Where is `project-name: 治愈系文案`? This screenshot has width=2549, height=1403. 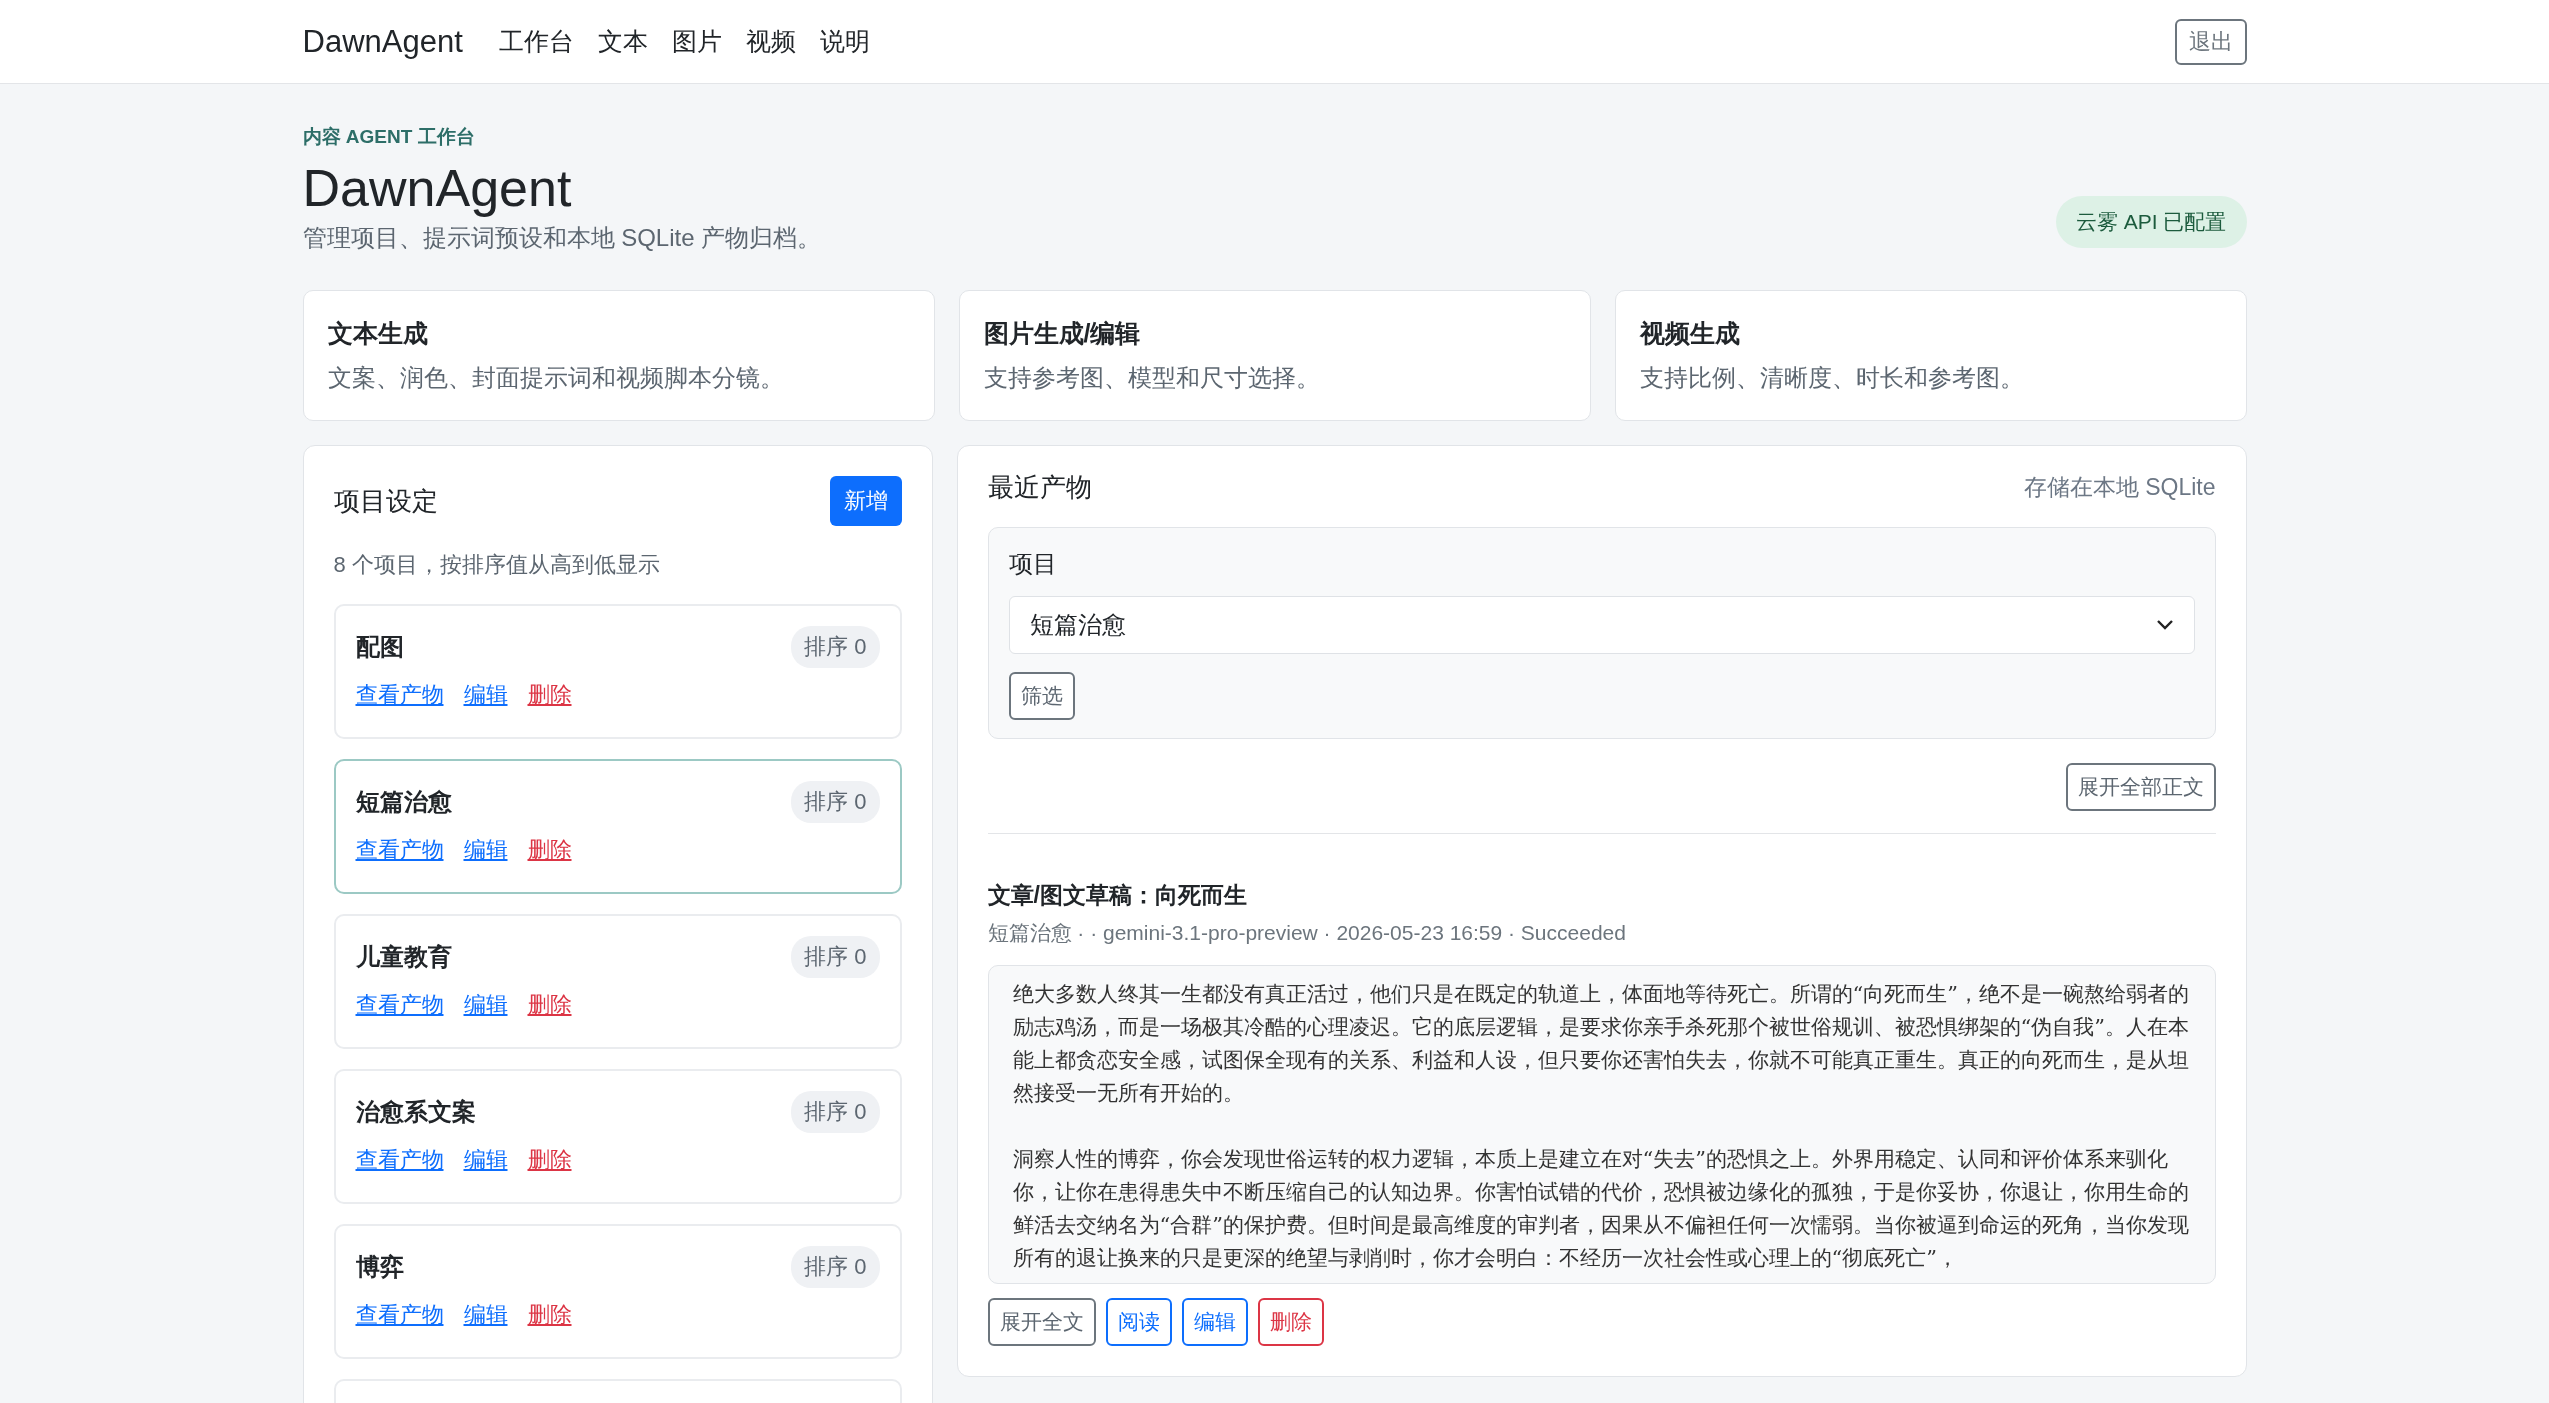 project-name: 治愈系文案 is located at coordinates (415, 1112).